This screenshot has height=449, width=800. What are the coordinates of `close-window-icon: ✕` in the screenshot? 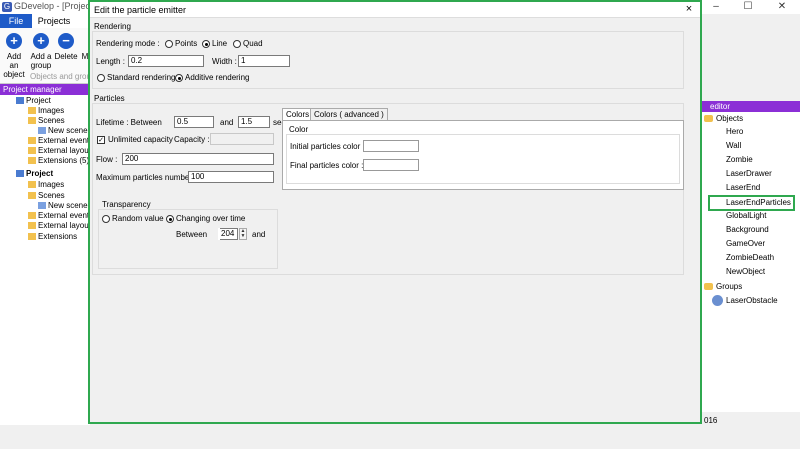 It's located at (782, 7).